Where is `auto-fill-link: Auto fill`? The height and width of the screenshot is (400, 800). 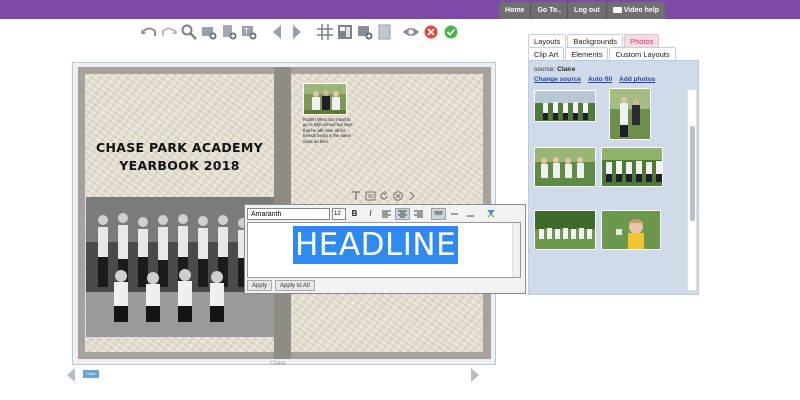
auto-fill-link: Auto fill is located at coordinates (600, 79).